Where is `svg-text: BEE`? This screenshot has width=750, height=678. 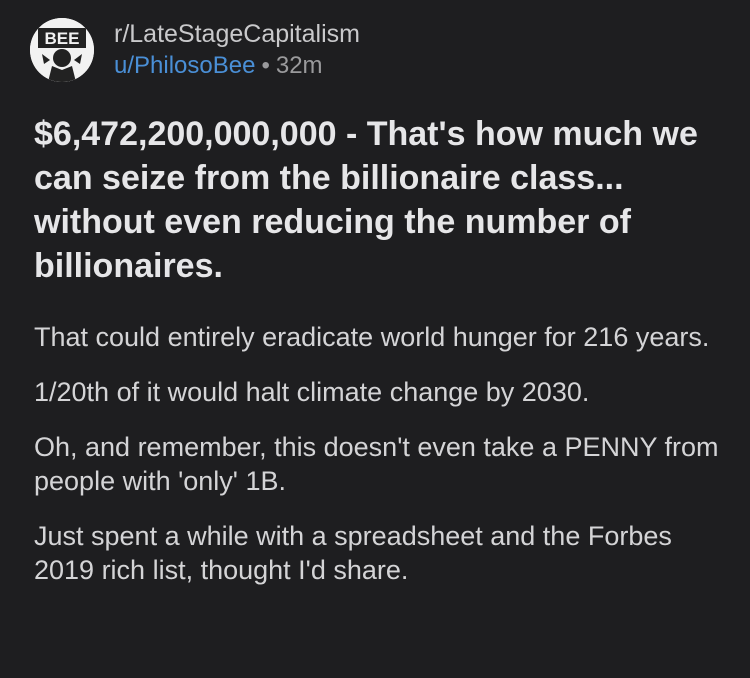 svg-text: BEE is located at coordinates (62, 38).